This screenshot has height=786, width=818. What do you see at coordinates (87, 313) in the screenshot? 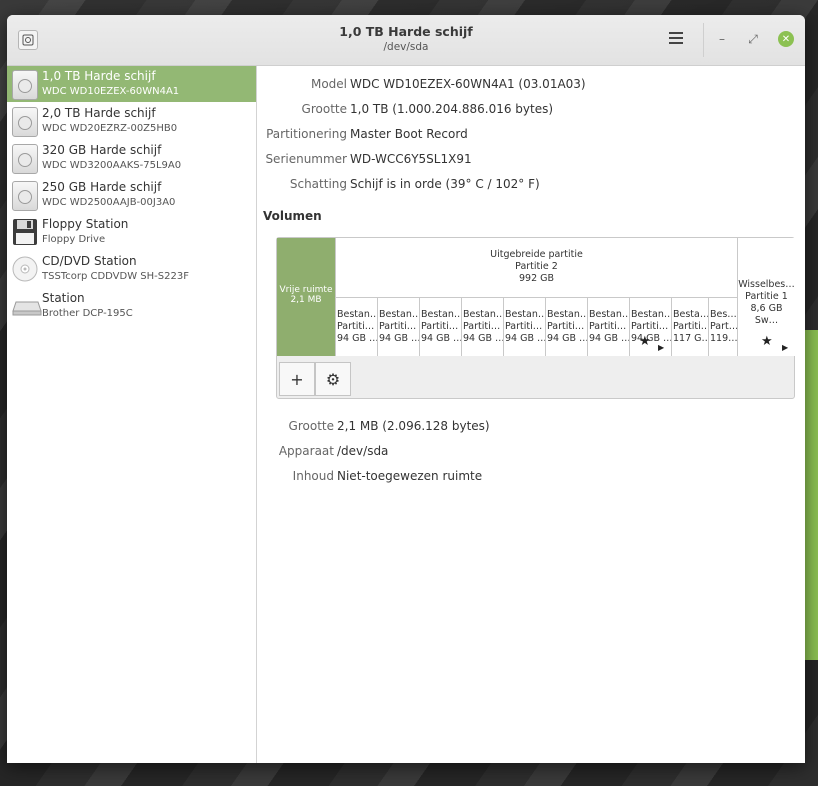
I see `drive-desc: Brother DCP-195C` at bounding box center [87, 313].